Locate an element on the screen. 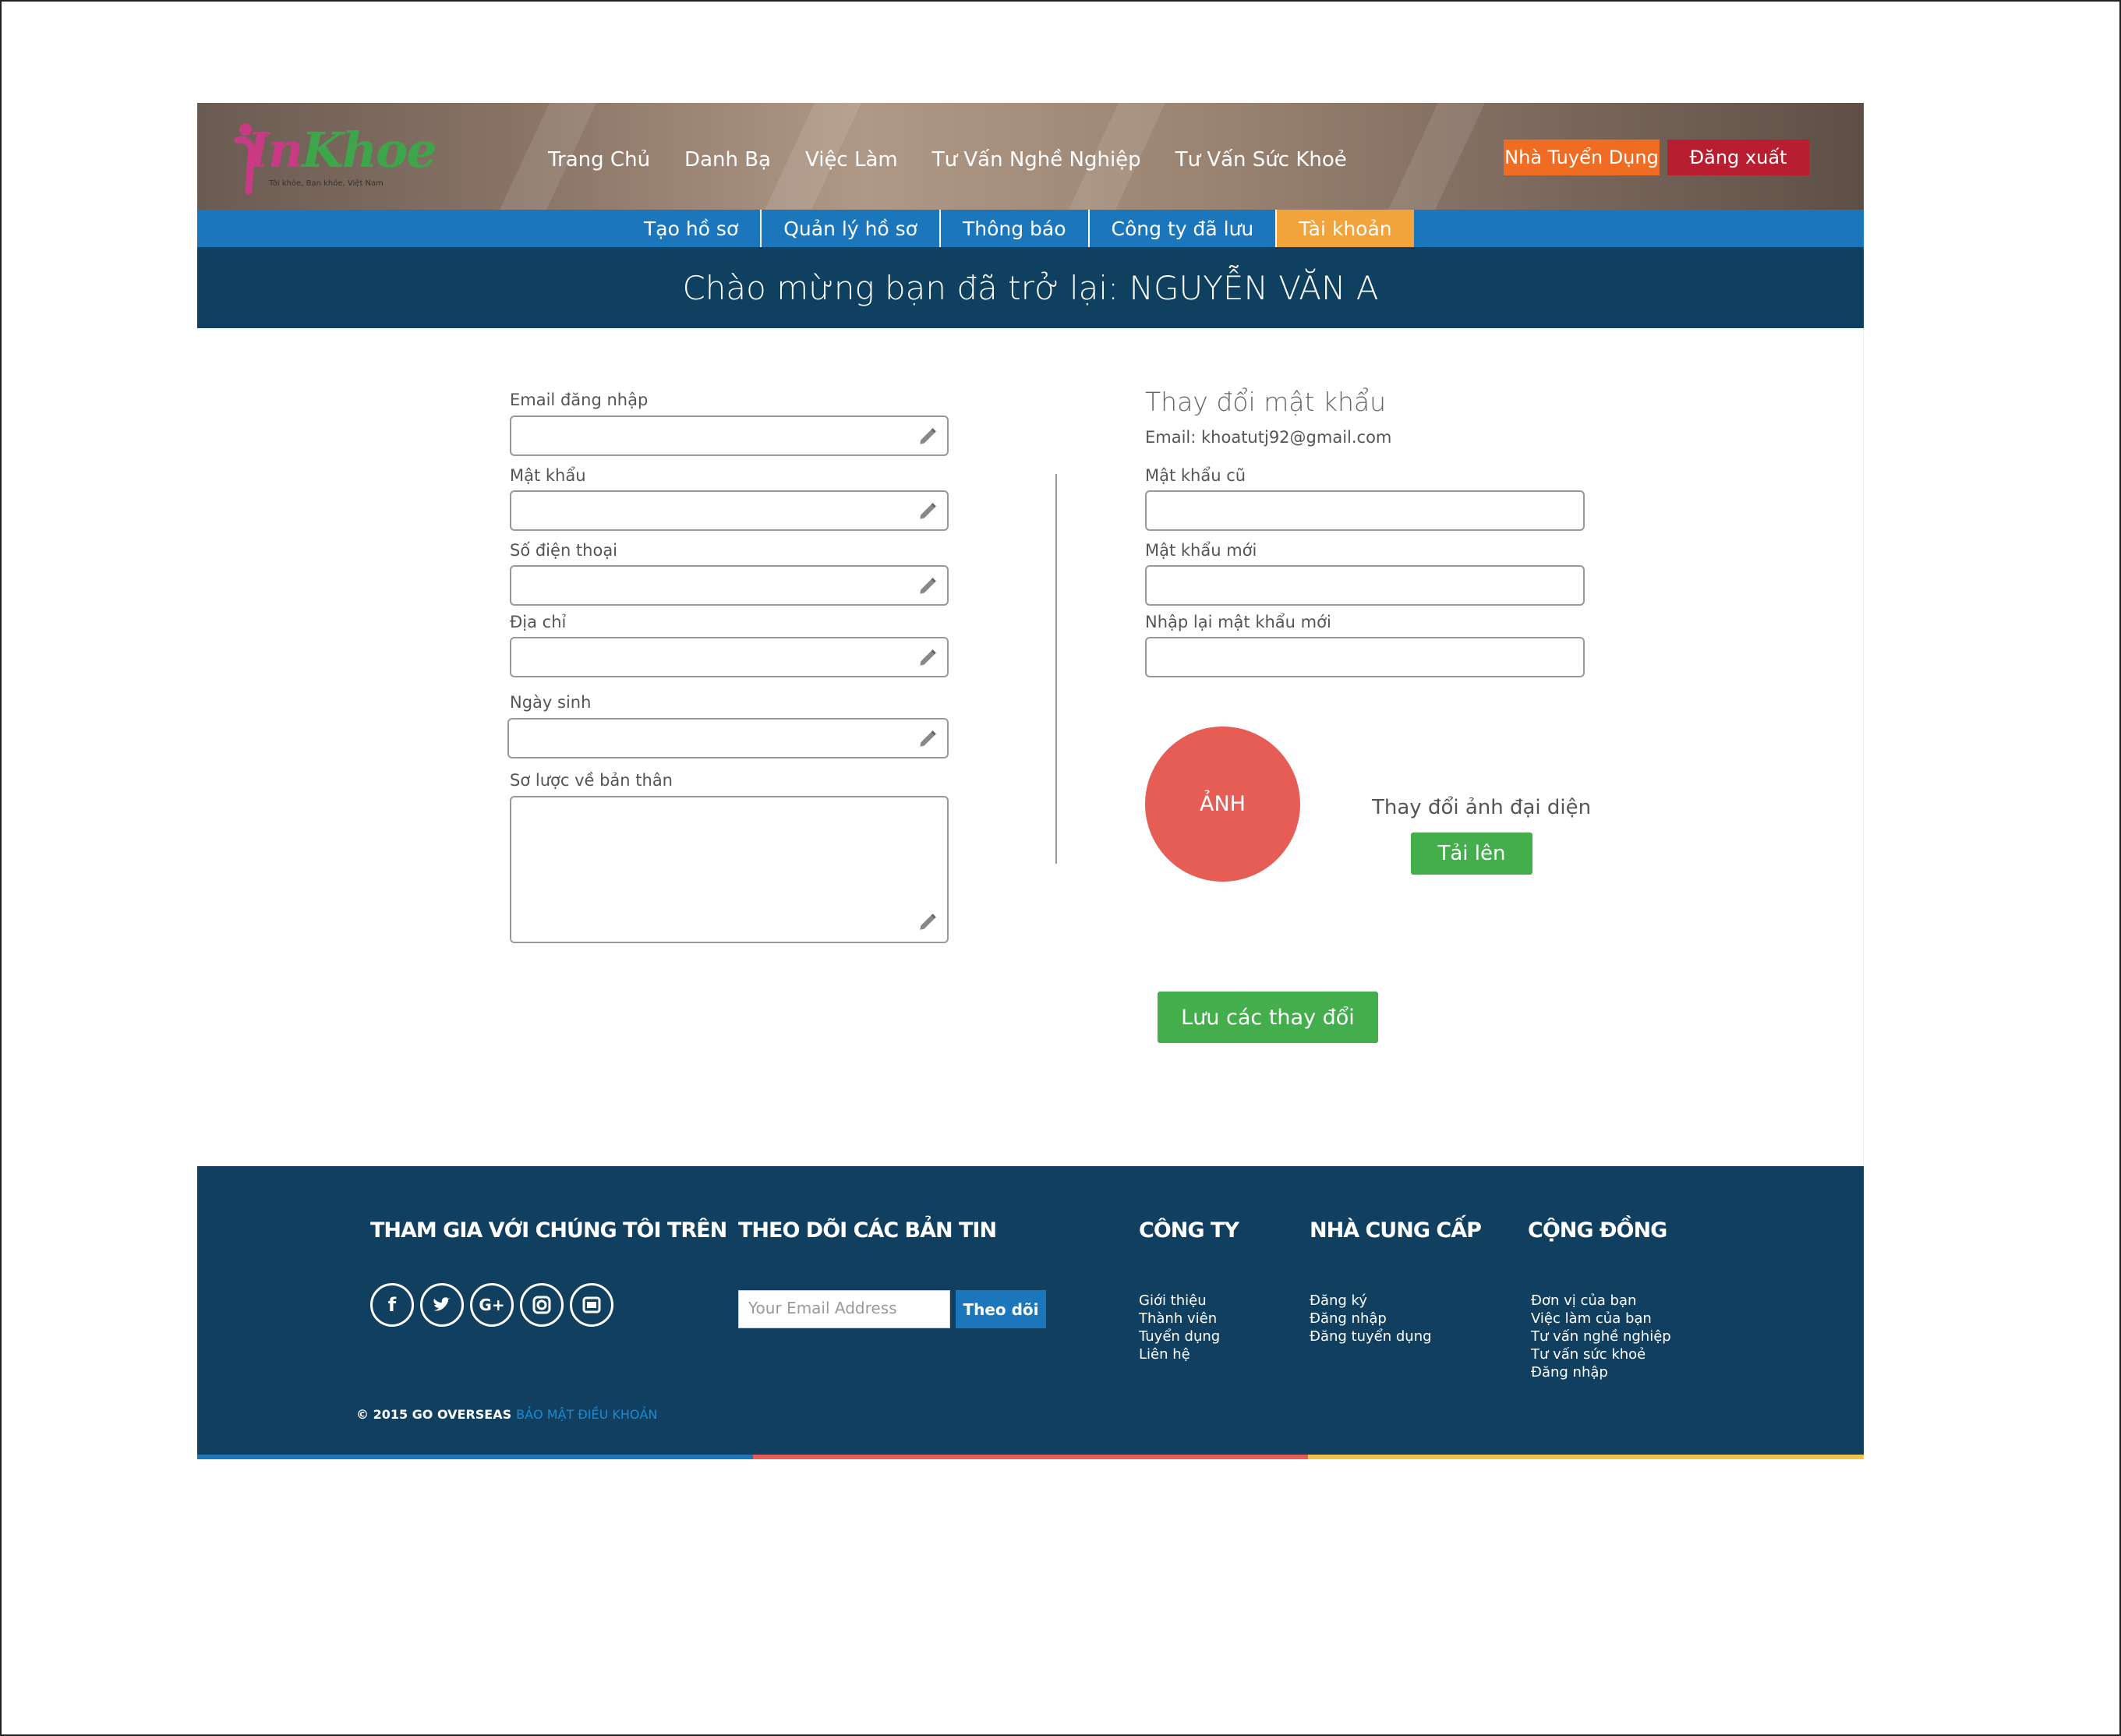  nav-home: Trang Chủ is located at coordinates (599, 159).